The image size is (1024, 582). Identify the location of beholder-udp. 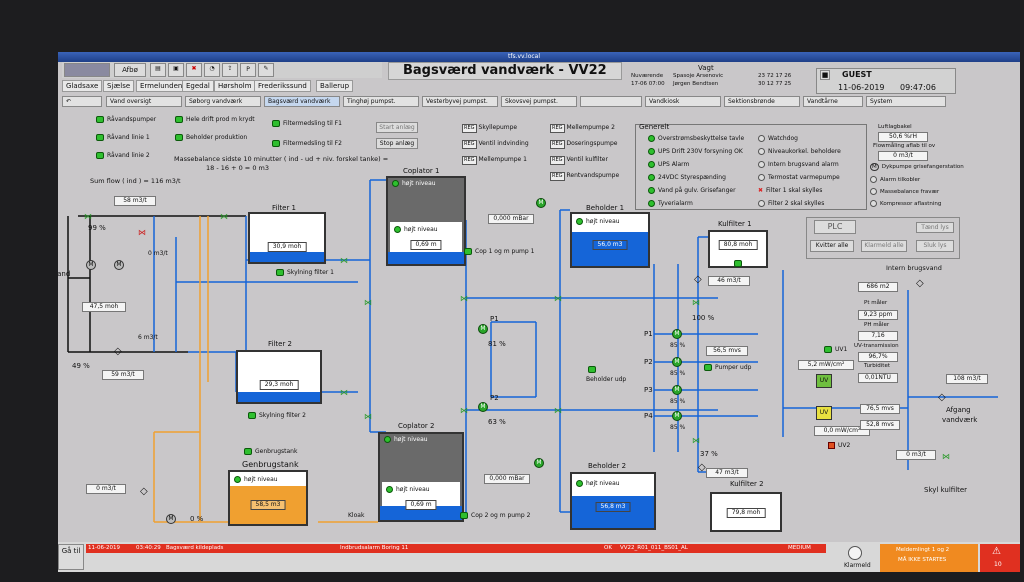
(593, 369).